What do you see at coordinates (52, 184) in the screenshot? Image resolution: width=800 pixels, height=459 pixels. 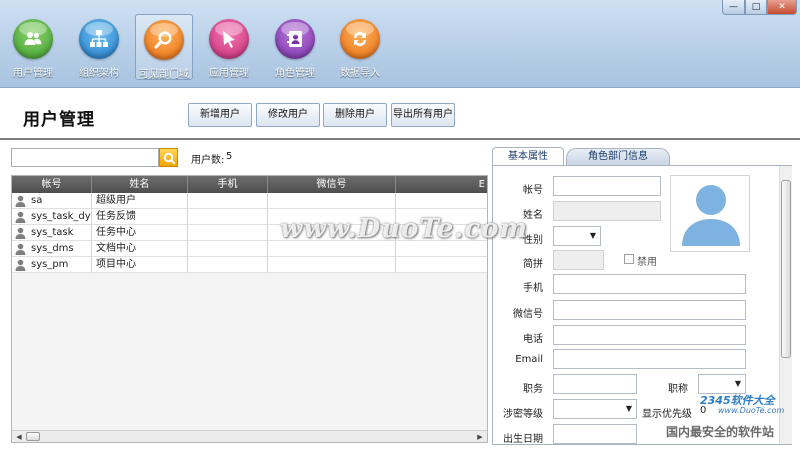 I see `column-header-account: 帐号` at bounding box center [52, 184].